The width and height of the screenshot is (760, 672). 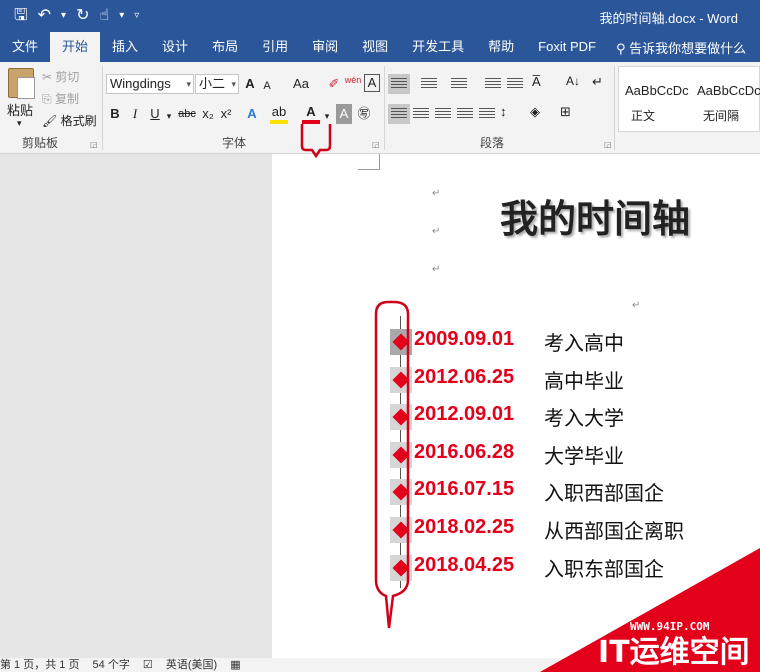 What do you see at coordinates (560, 454) in the screenshot?
I see `timeline-entry: 2016.06.28 大学毕业` at bounding box center [560, 454].